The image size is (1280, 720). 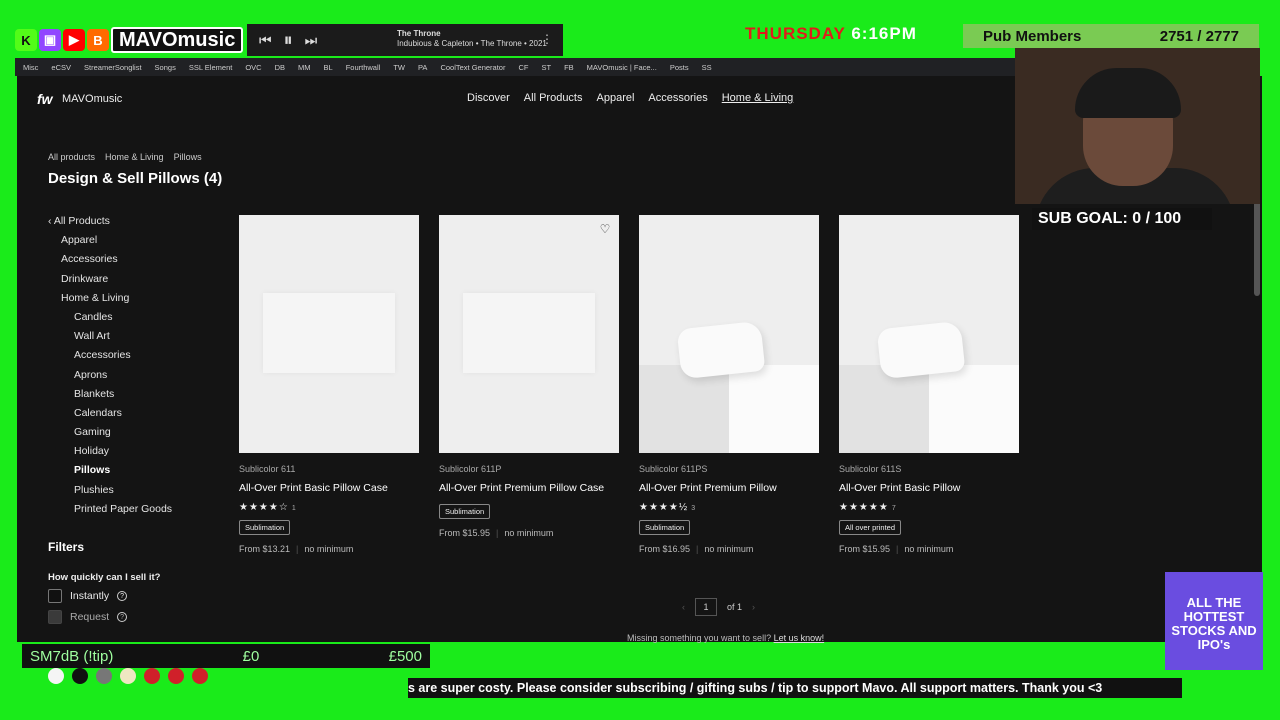 I want to click on sidebar-item-accessories-sub: Accessories, so click(x=133, y=357).